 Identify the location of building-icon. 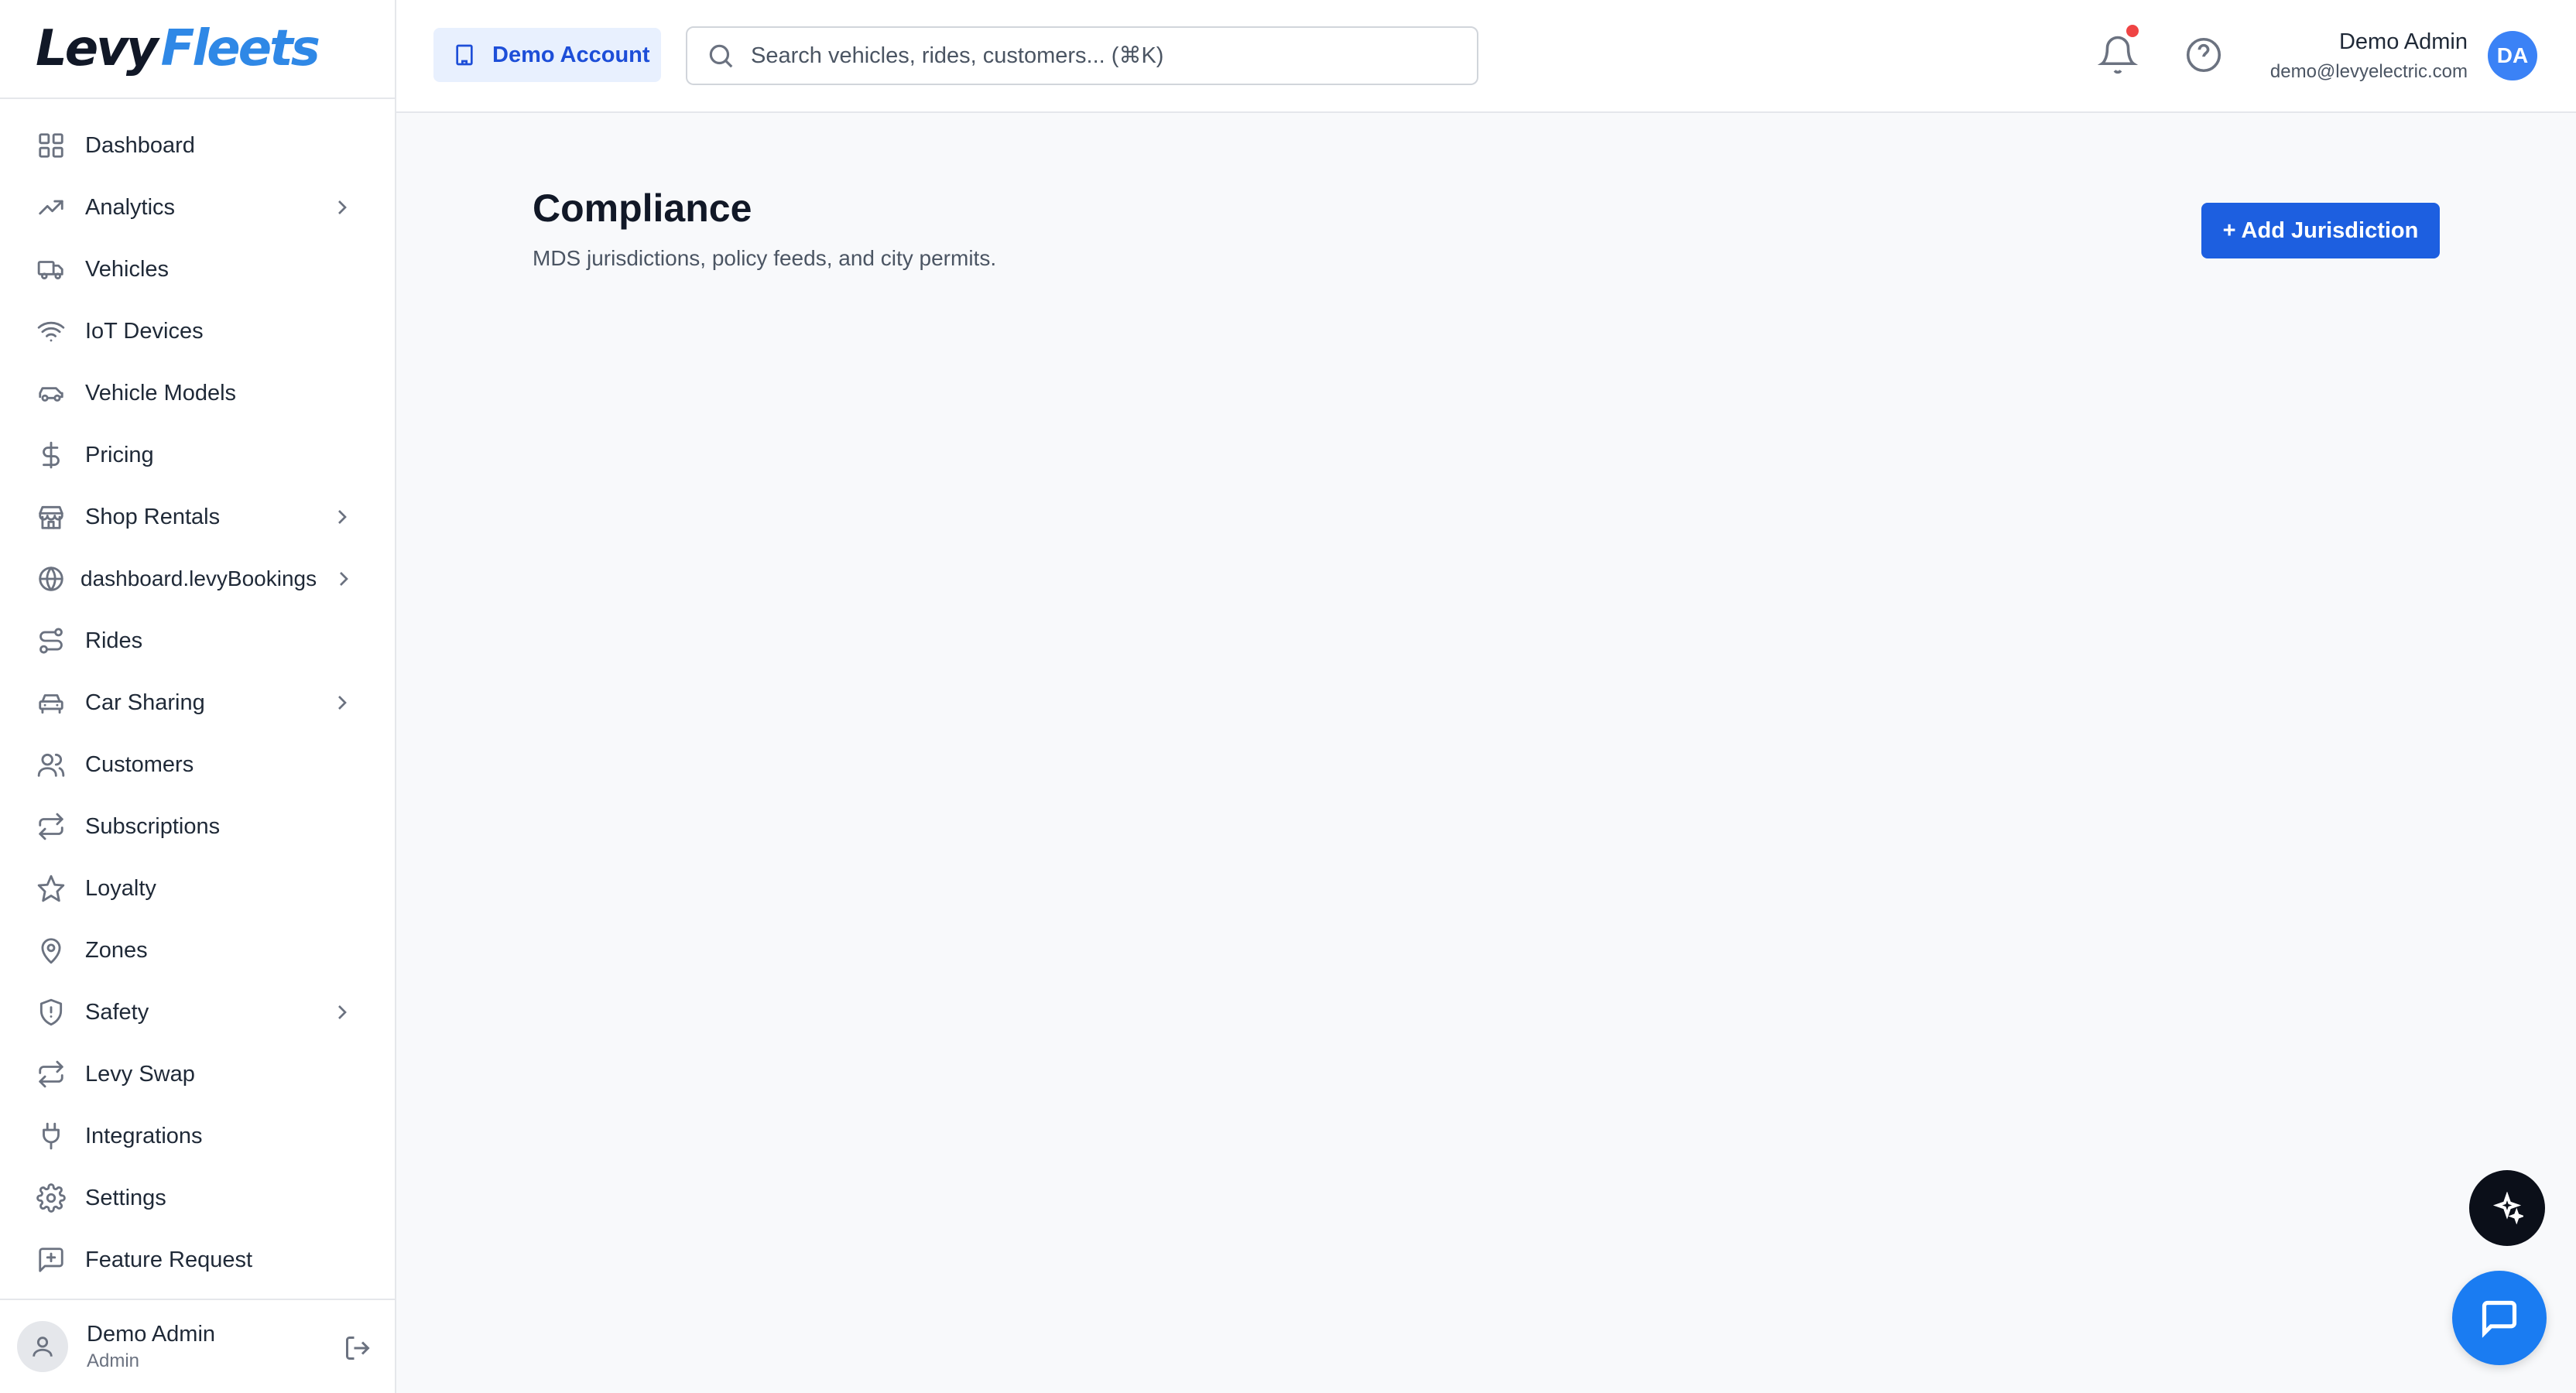
(465, 55).